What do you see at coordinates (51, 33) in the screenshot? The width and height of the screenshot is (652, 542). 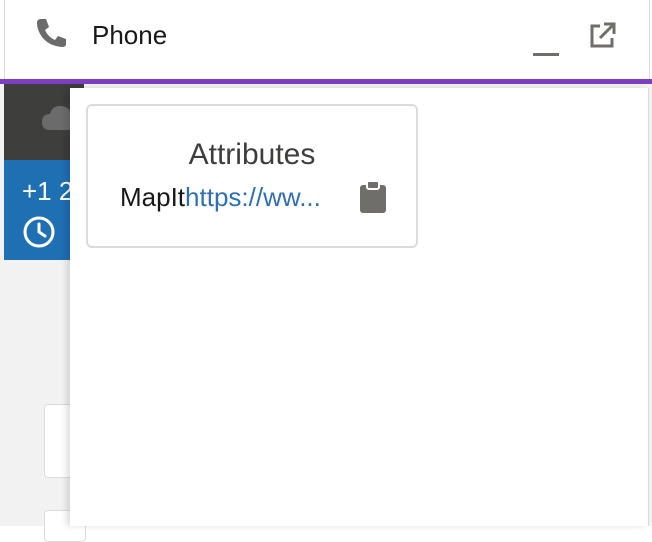 I see `phone-icon` at bounding box center [51, 33].